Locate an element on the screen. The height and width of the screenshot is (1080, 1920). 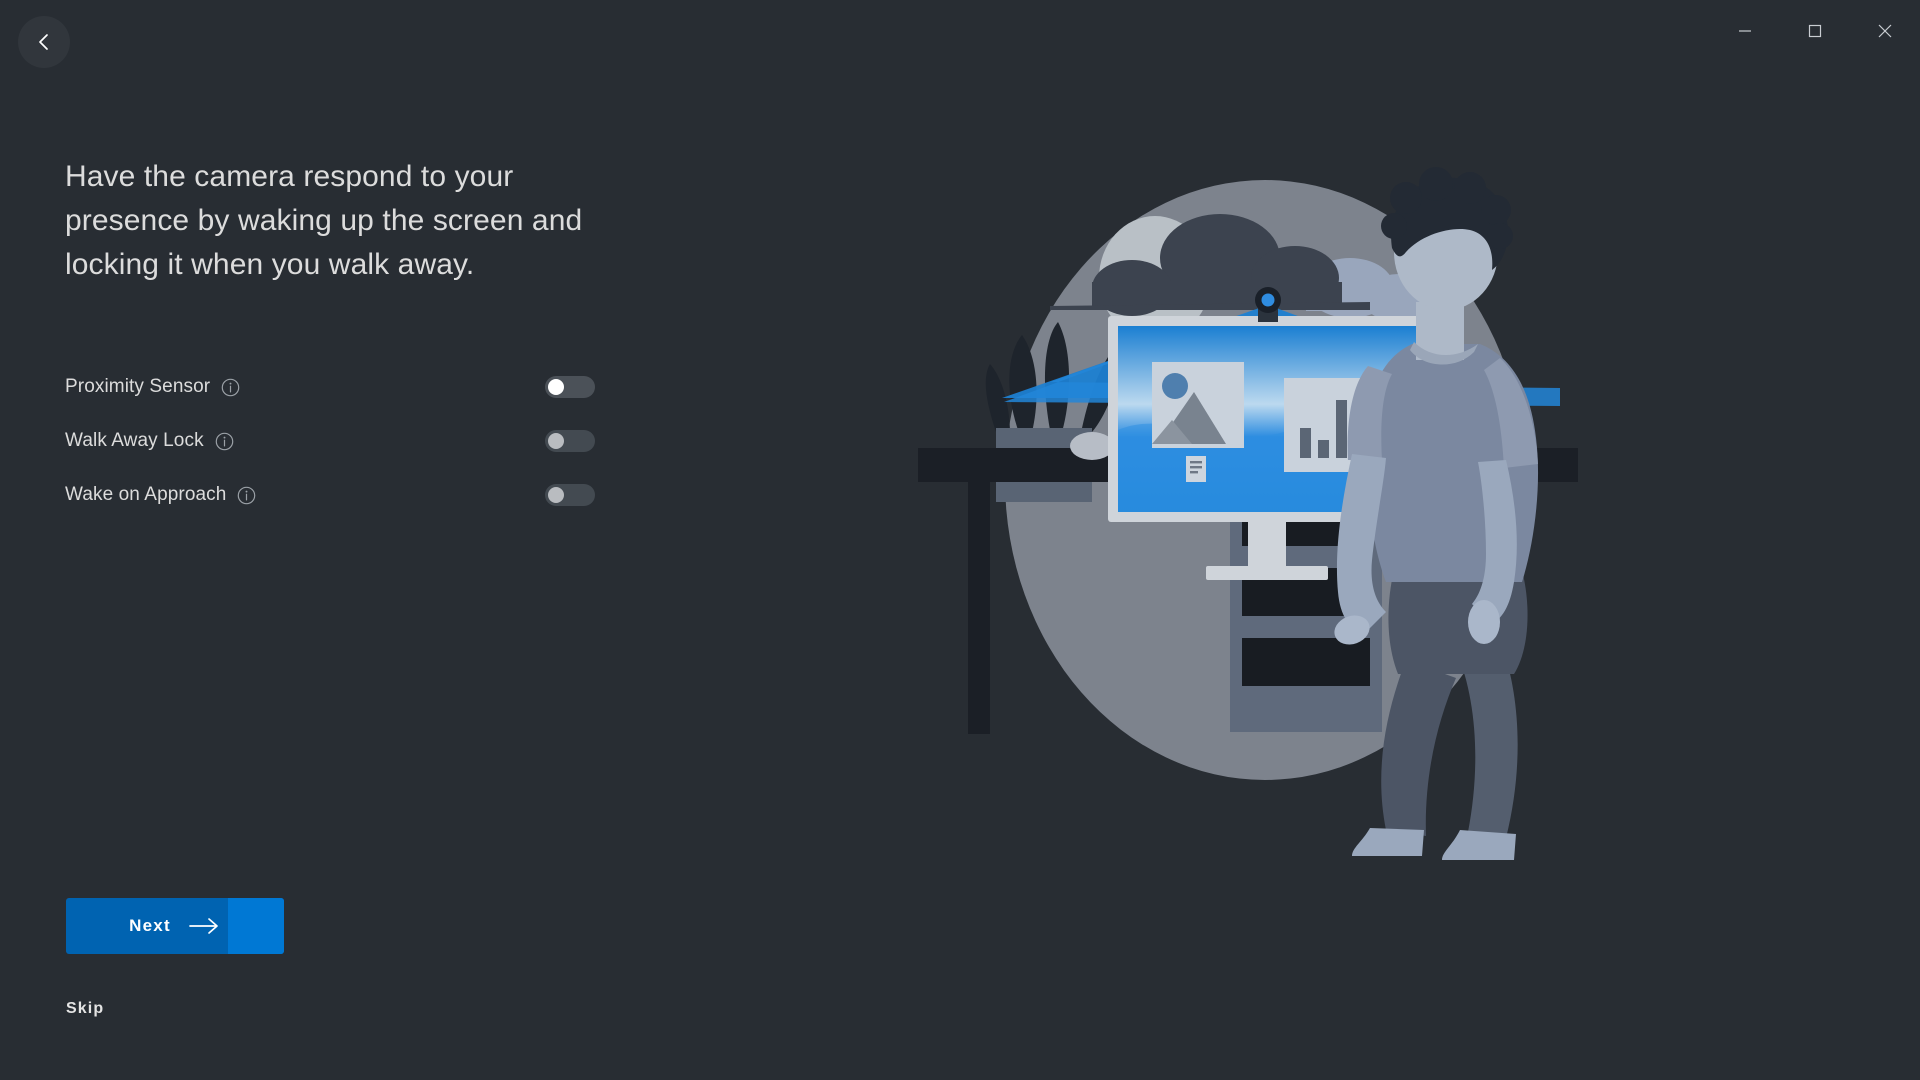
desk-object is located at coordinates (1092, 446).